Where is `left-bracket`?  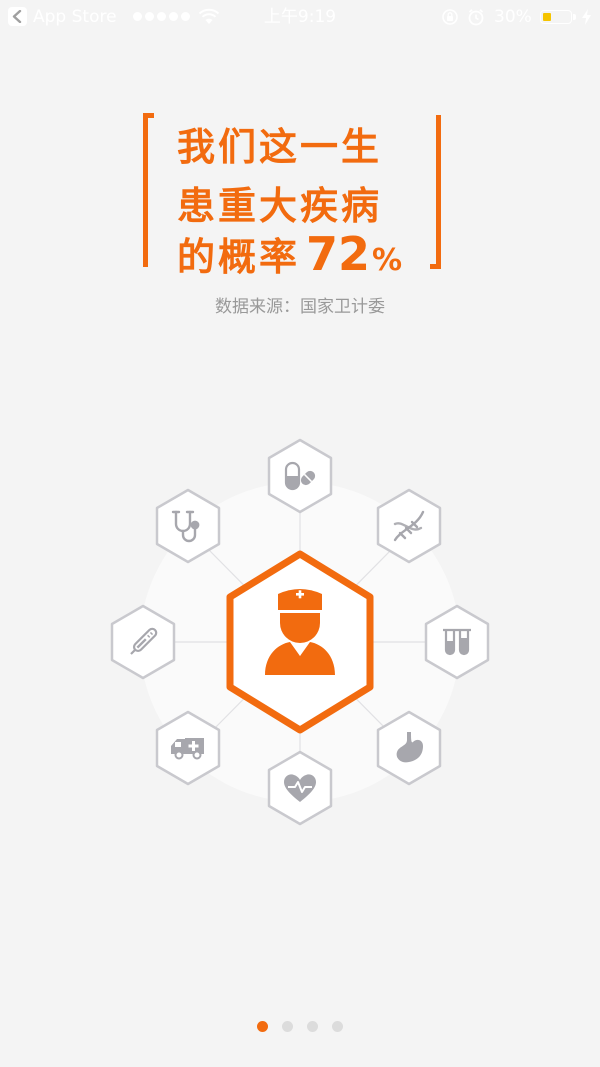
left-bracket is located at coordinates (148, 190).